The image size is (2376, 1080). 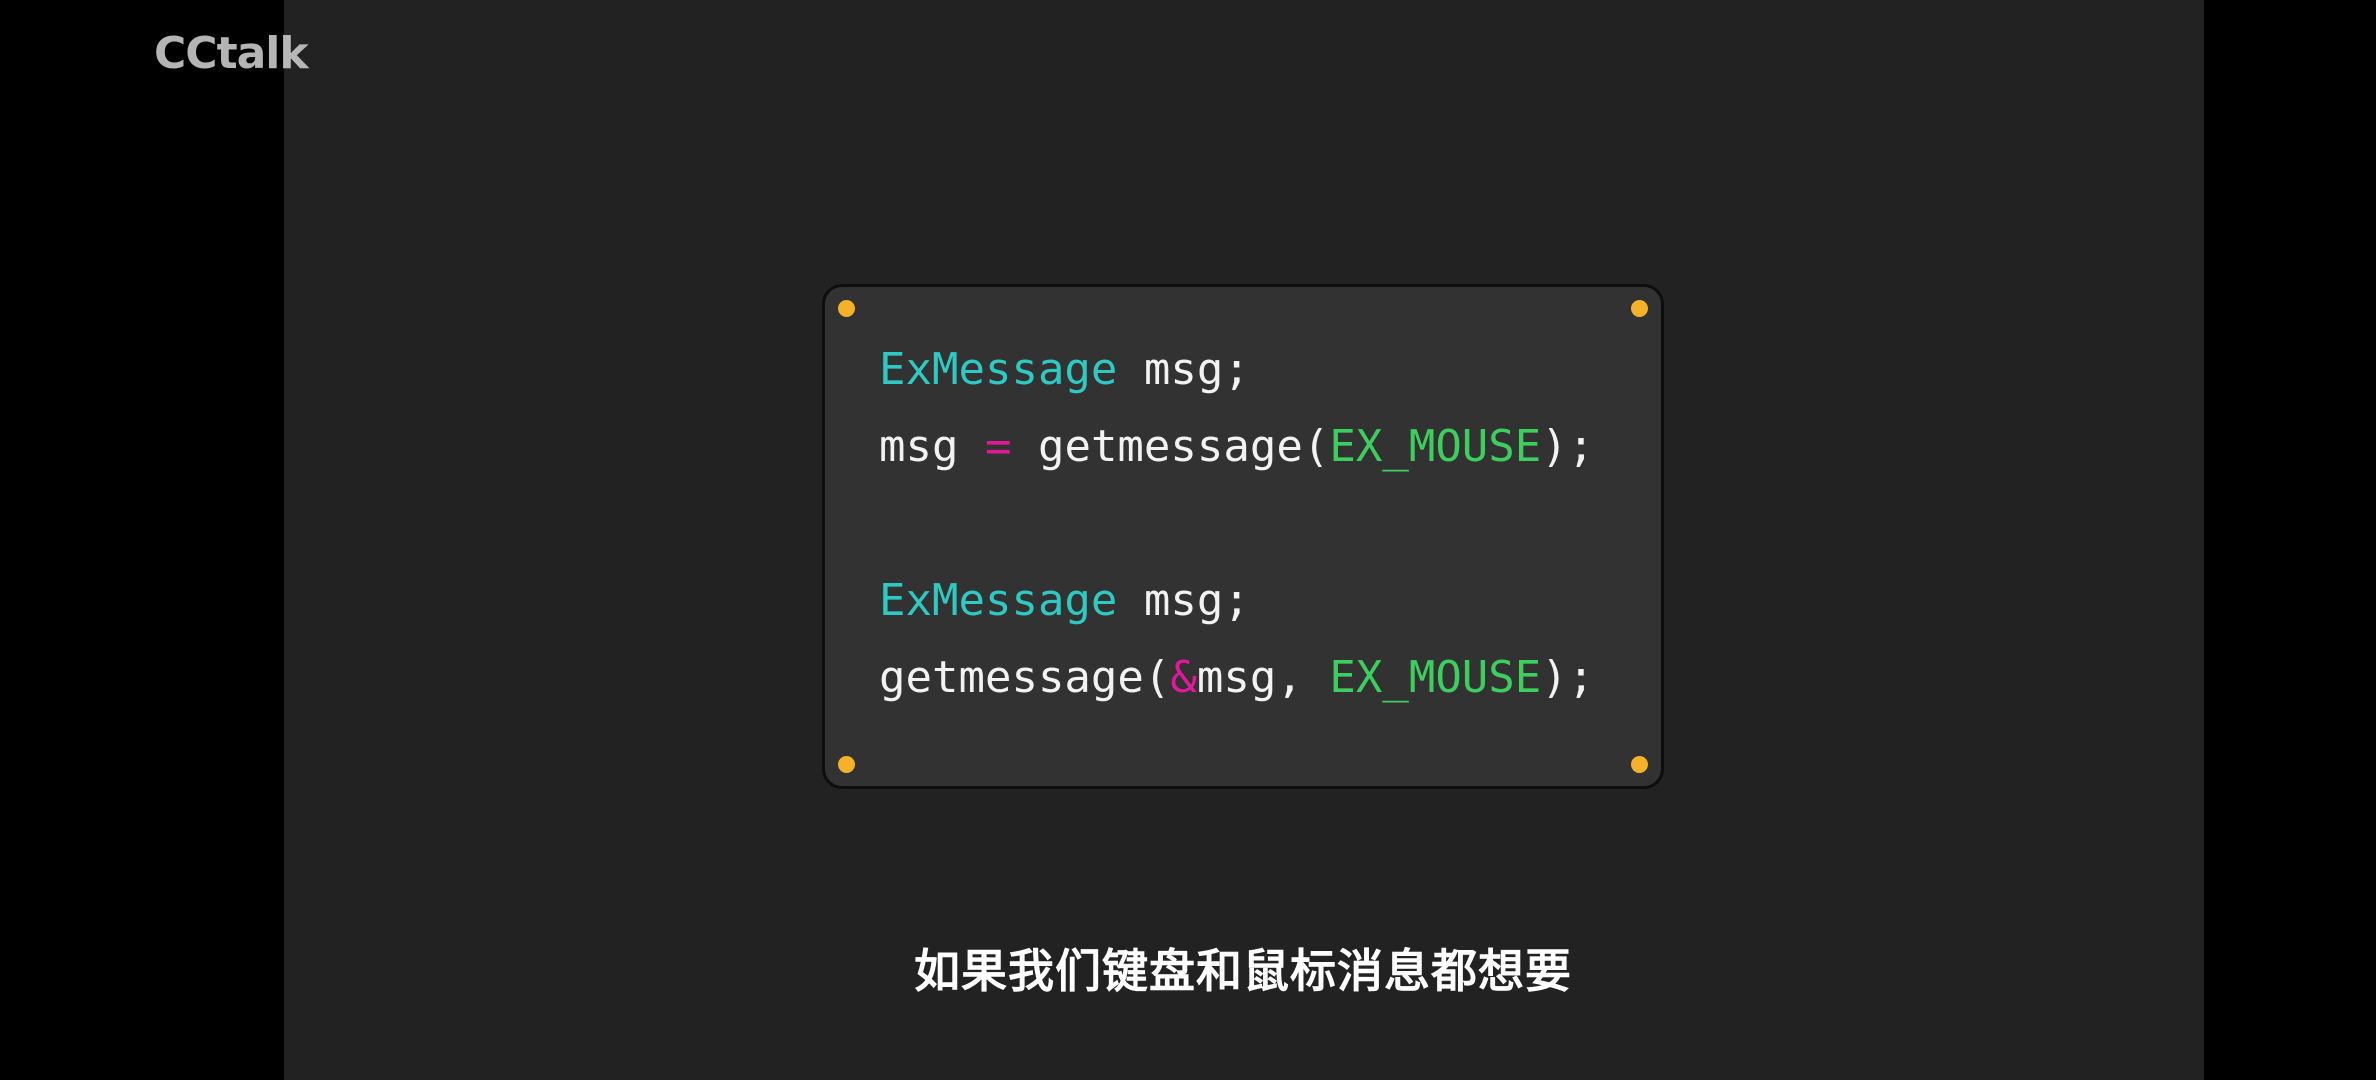 I want to click on video-subtitle: 如果我们键盘和鼠标消息都想要, so click(x=1243, y=971).